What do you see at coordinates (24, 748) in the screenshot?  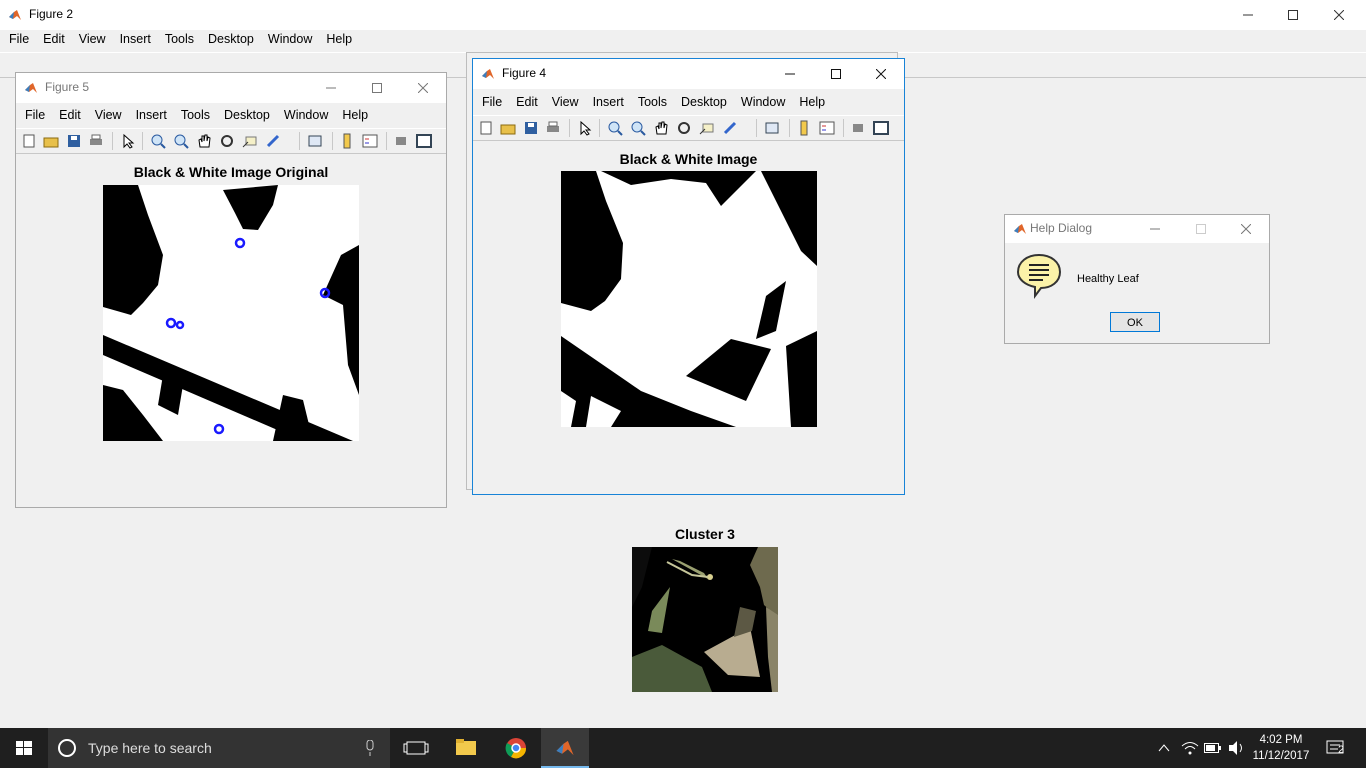 I see `windows-start-icon` at bounding box center [24, 748].